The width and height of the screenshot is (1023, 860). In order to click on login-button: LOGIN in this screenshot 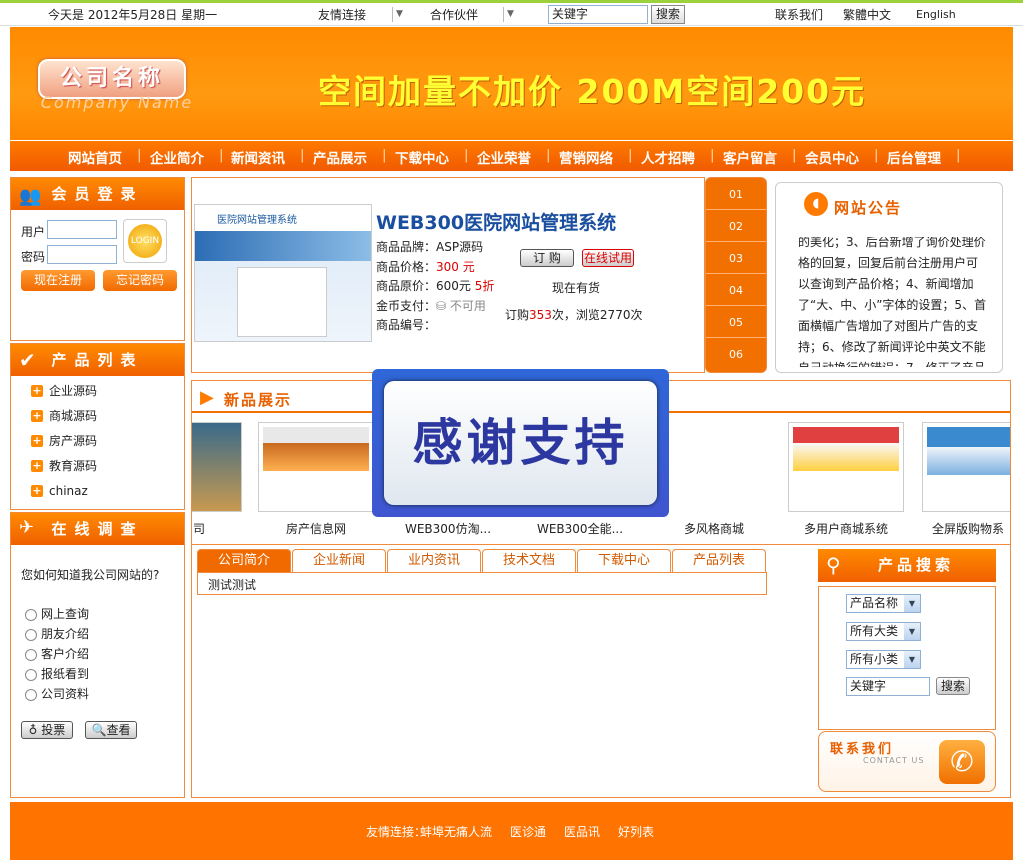, I will do `click(145, 241)`.